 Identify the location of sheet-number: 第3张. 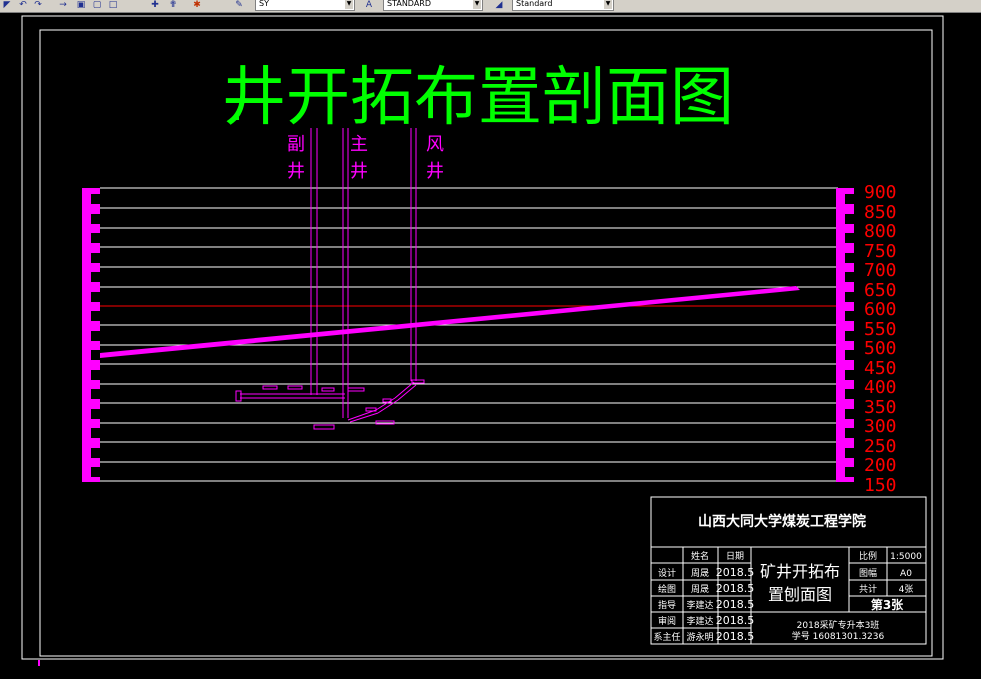
(887, 604).